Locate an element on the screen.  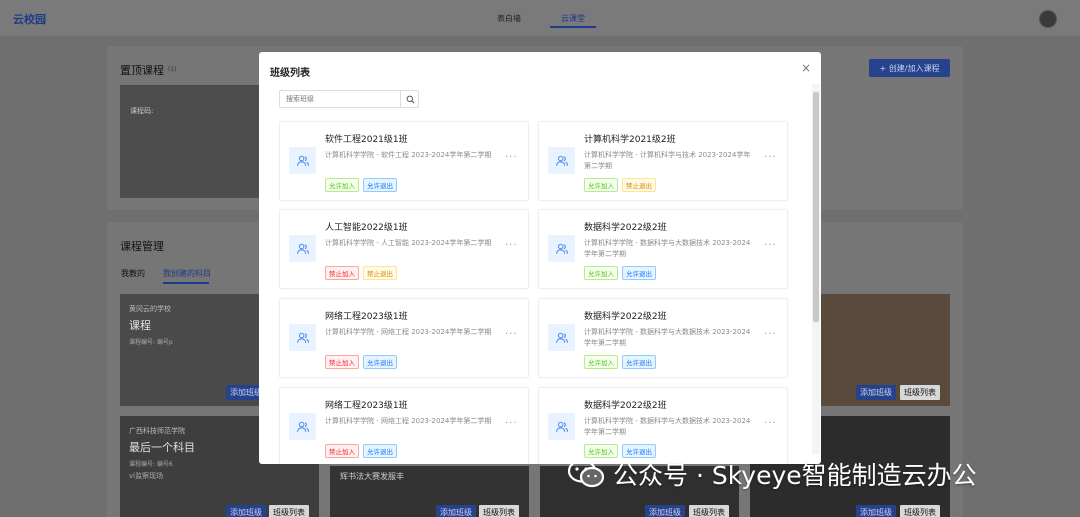
class-description: 计算机科学学院 - 软件工程 2023-2024学年第二学期 is located at coordinates (408, 155).